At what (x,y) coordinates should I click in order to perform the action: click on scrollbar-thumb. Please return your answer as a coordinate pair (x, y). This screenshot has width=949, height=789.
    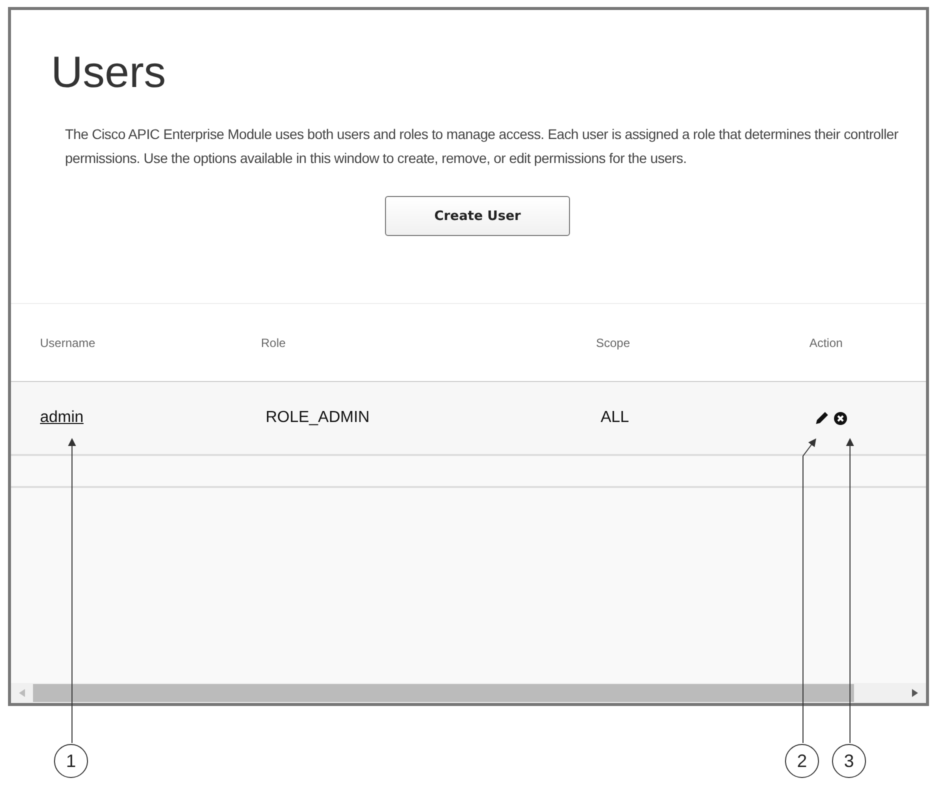
    Looking at the image, I should click on (443, 693).